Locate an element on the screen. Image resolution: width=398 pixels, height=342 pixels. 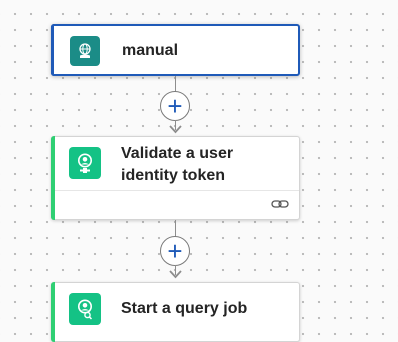
trigger-title: manual is located at coordinates (150, 50).